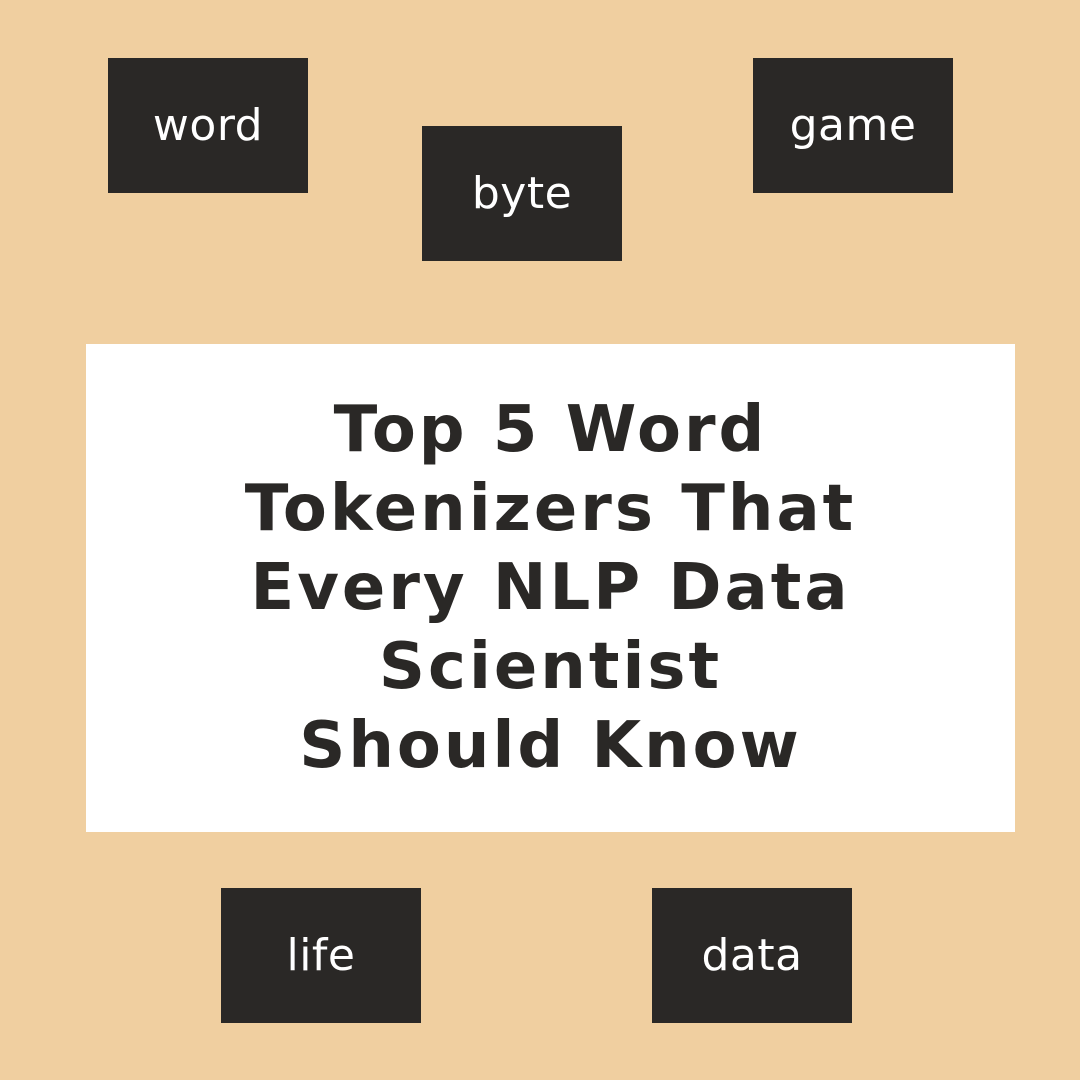 This screenshot has width=1080, height=1080. I want to click on title-line-2: Tokenizers That, so click(550, 508).